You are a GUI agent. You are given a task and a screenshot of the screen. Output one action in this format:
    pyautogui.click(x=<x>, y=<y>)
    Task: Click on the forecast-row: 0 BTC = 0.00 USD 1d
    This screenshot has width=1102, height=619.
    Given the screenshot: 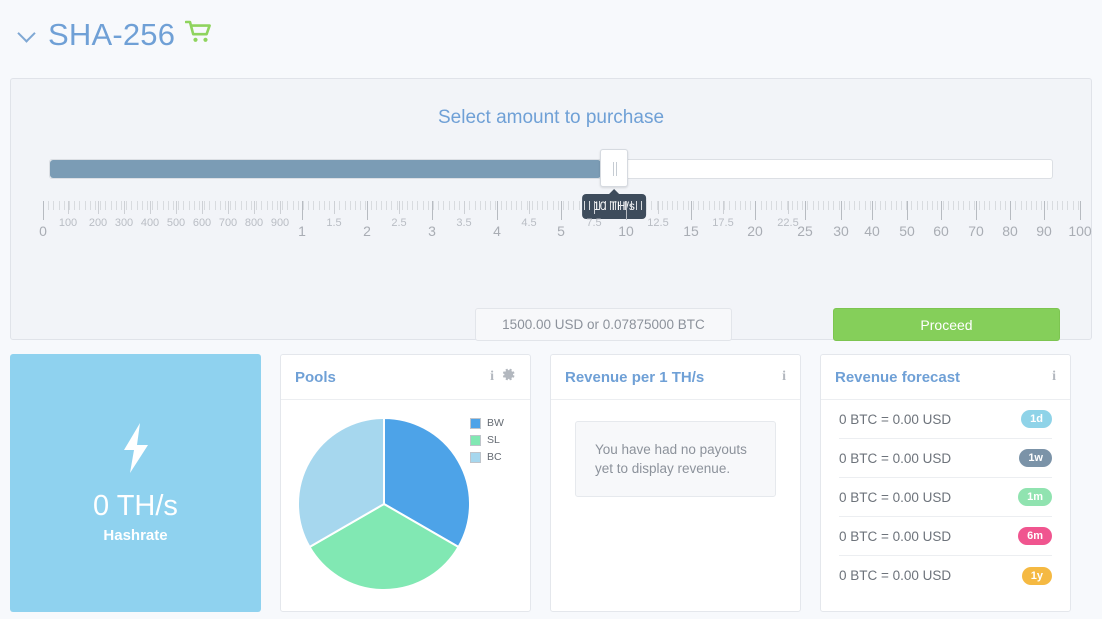 What is the action you would take?
    pyautogui.click(x=945, y=419)
    